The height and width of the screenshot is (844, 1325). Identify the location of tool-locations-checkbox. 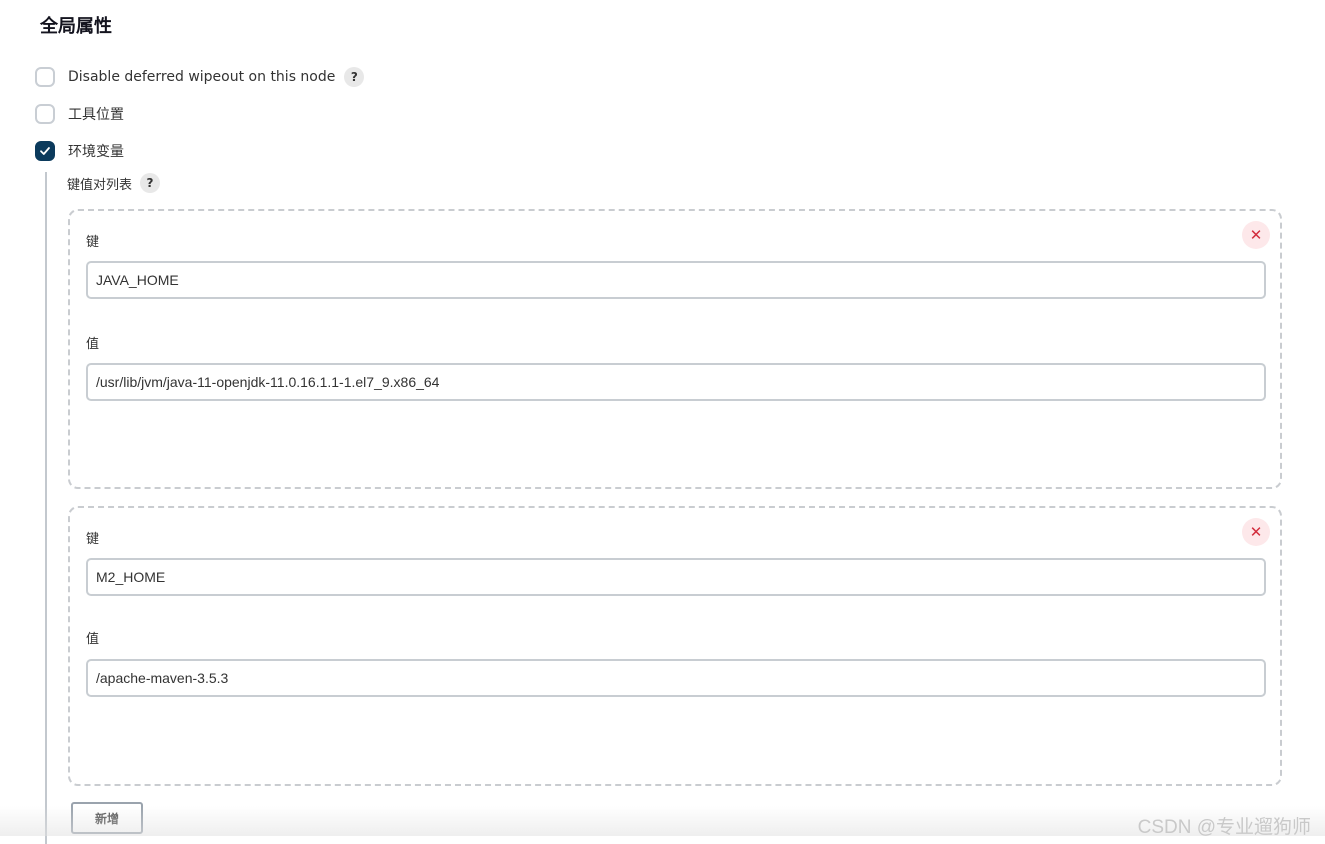
(45, 114).